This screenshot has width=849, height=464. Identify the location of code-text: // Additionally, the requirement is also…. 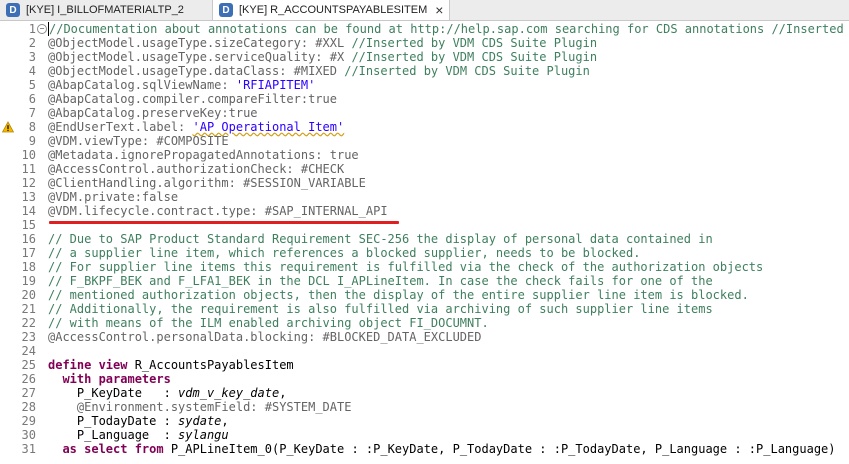
(380, 309).